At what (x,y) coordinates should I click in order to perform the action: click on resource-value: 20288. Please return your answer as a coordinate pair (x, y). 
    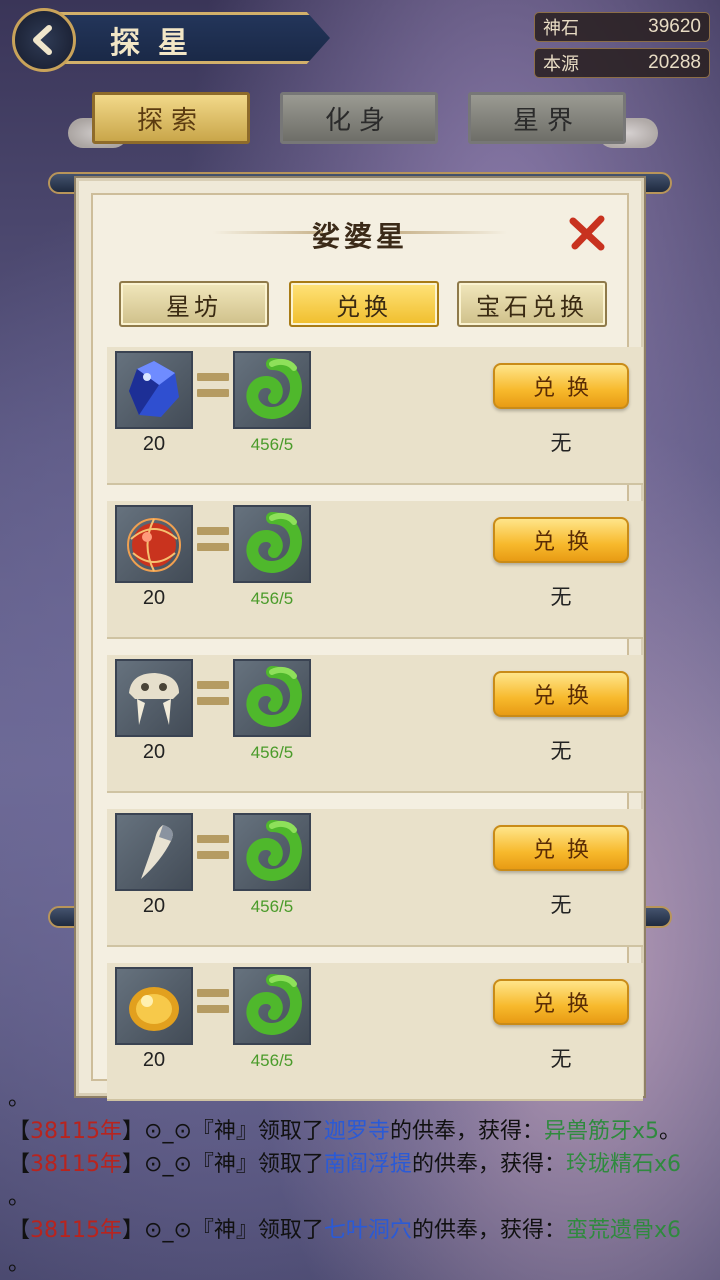
    Looking at the image, I should click on (674, 62).